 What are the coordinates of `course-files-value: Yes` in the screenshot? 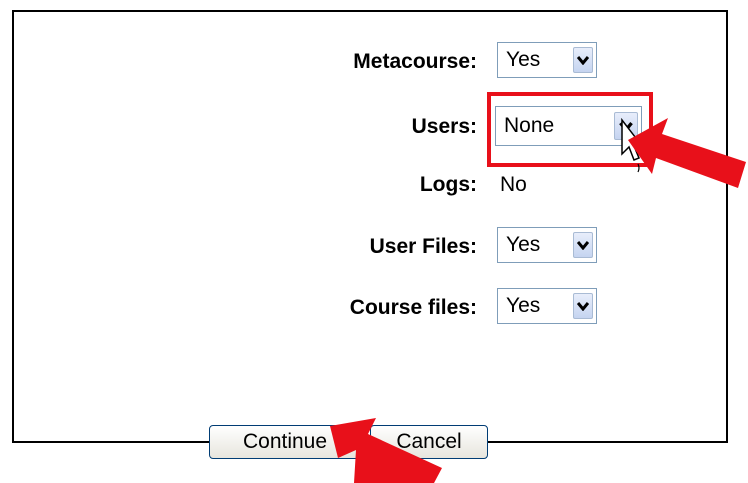 It's located at (523, 305).